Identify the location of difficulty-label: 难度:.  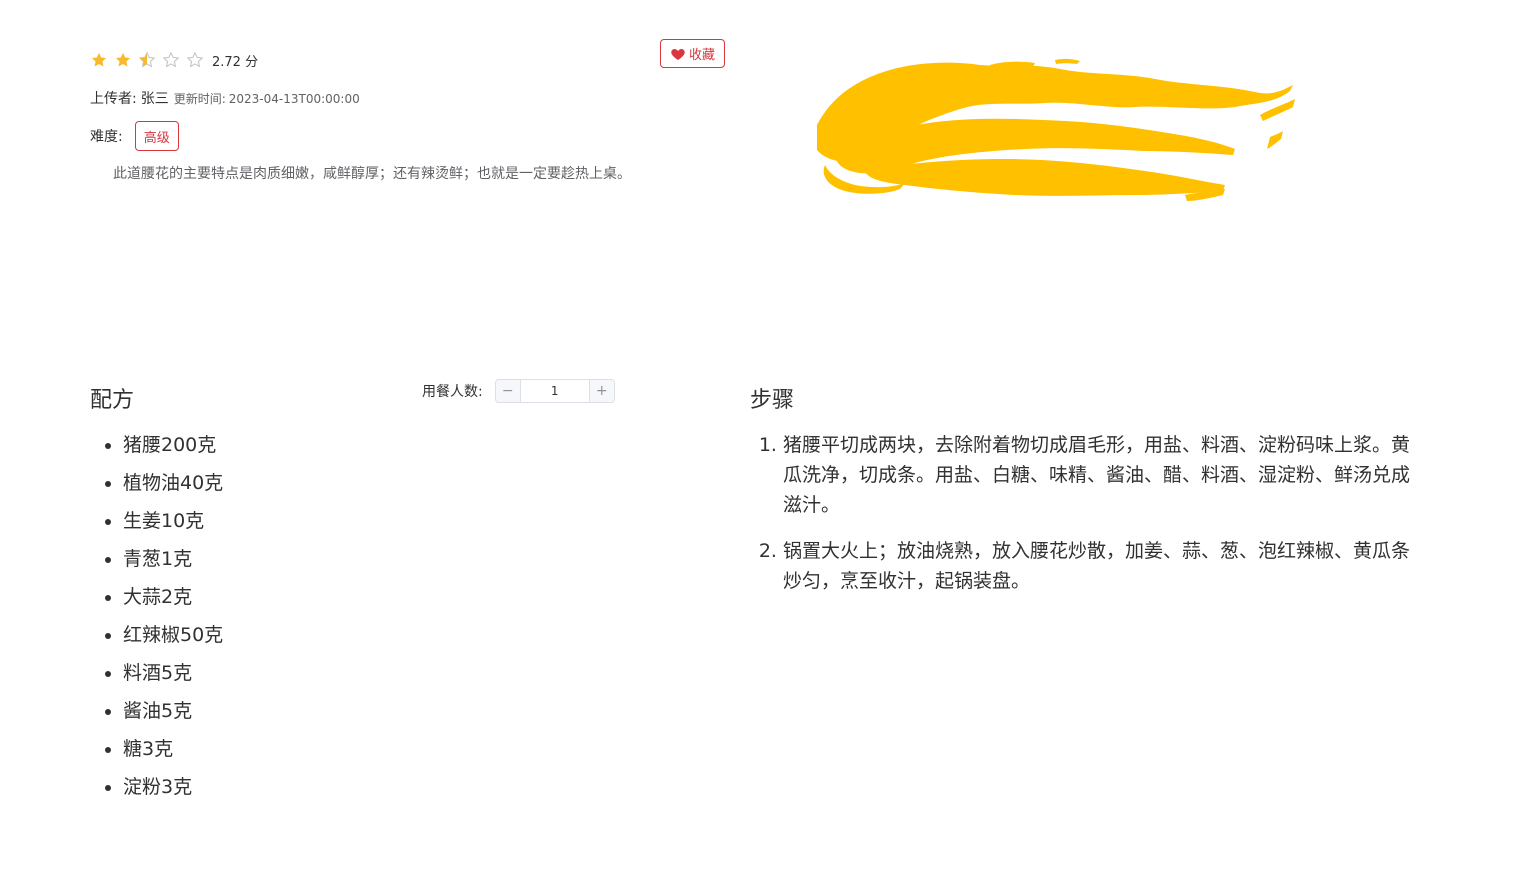
(106, 137).